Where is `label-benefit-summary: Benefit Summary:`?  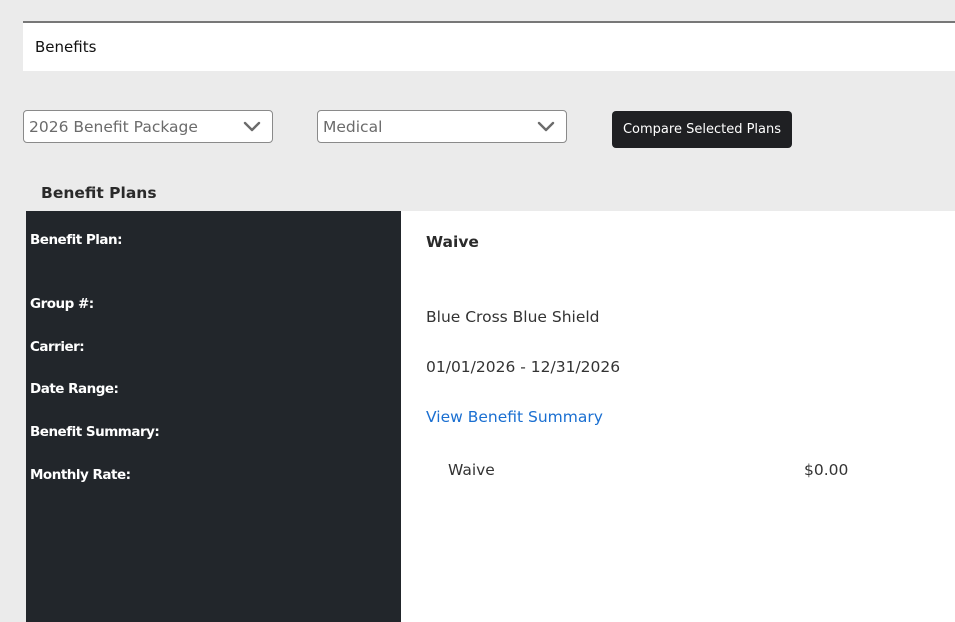 label-benefit-summary: Benefit Summary: is located at coordinates (95, 432).